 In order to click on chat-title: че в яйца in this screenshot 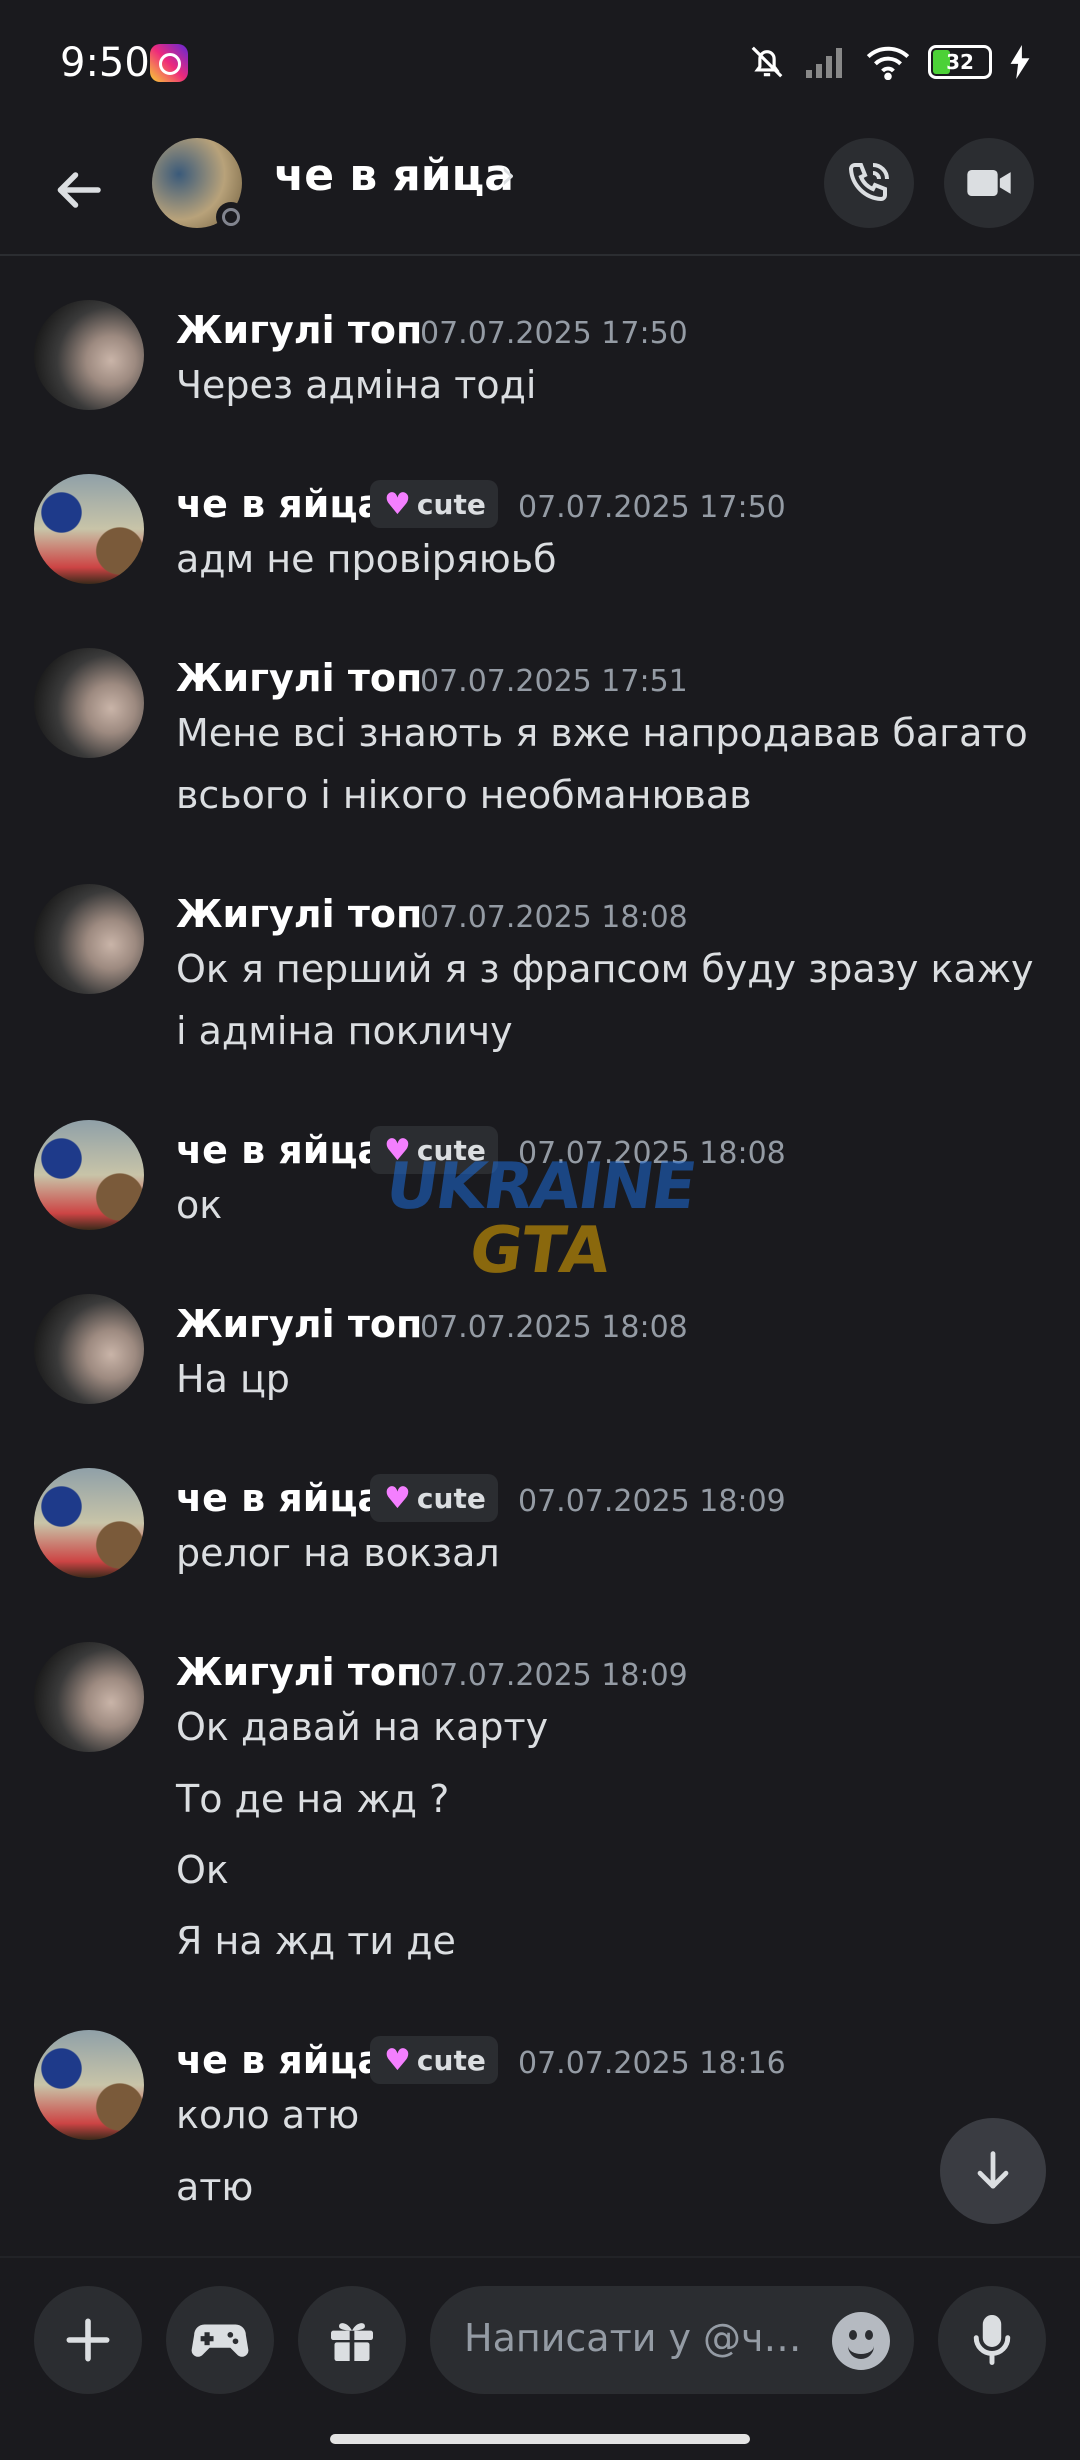, I will do `click(394, 175)`.